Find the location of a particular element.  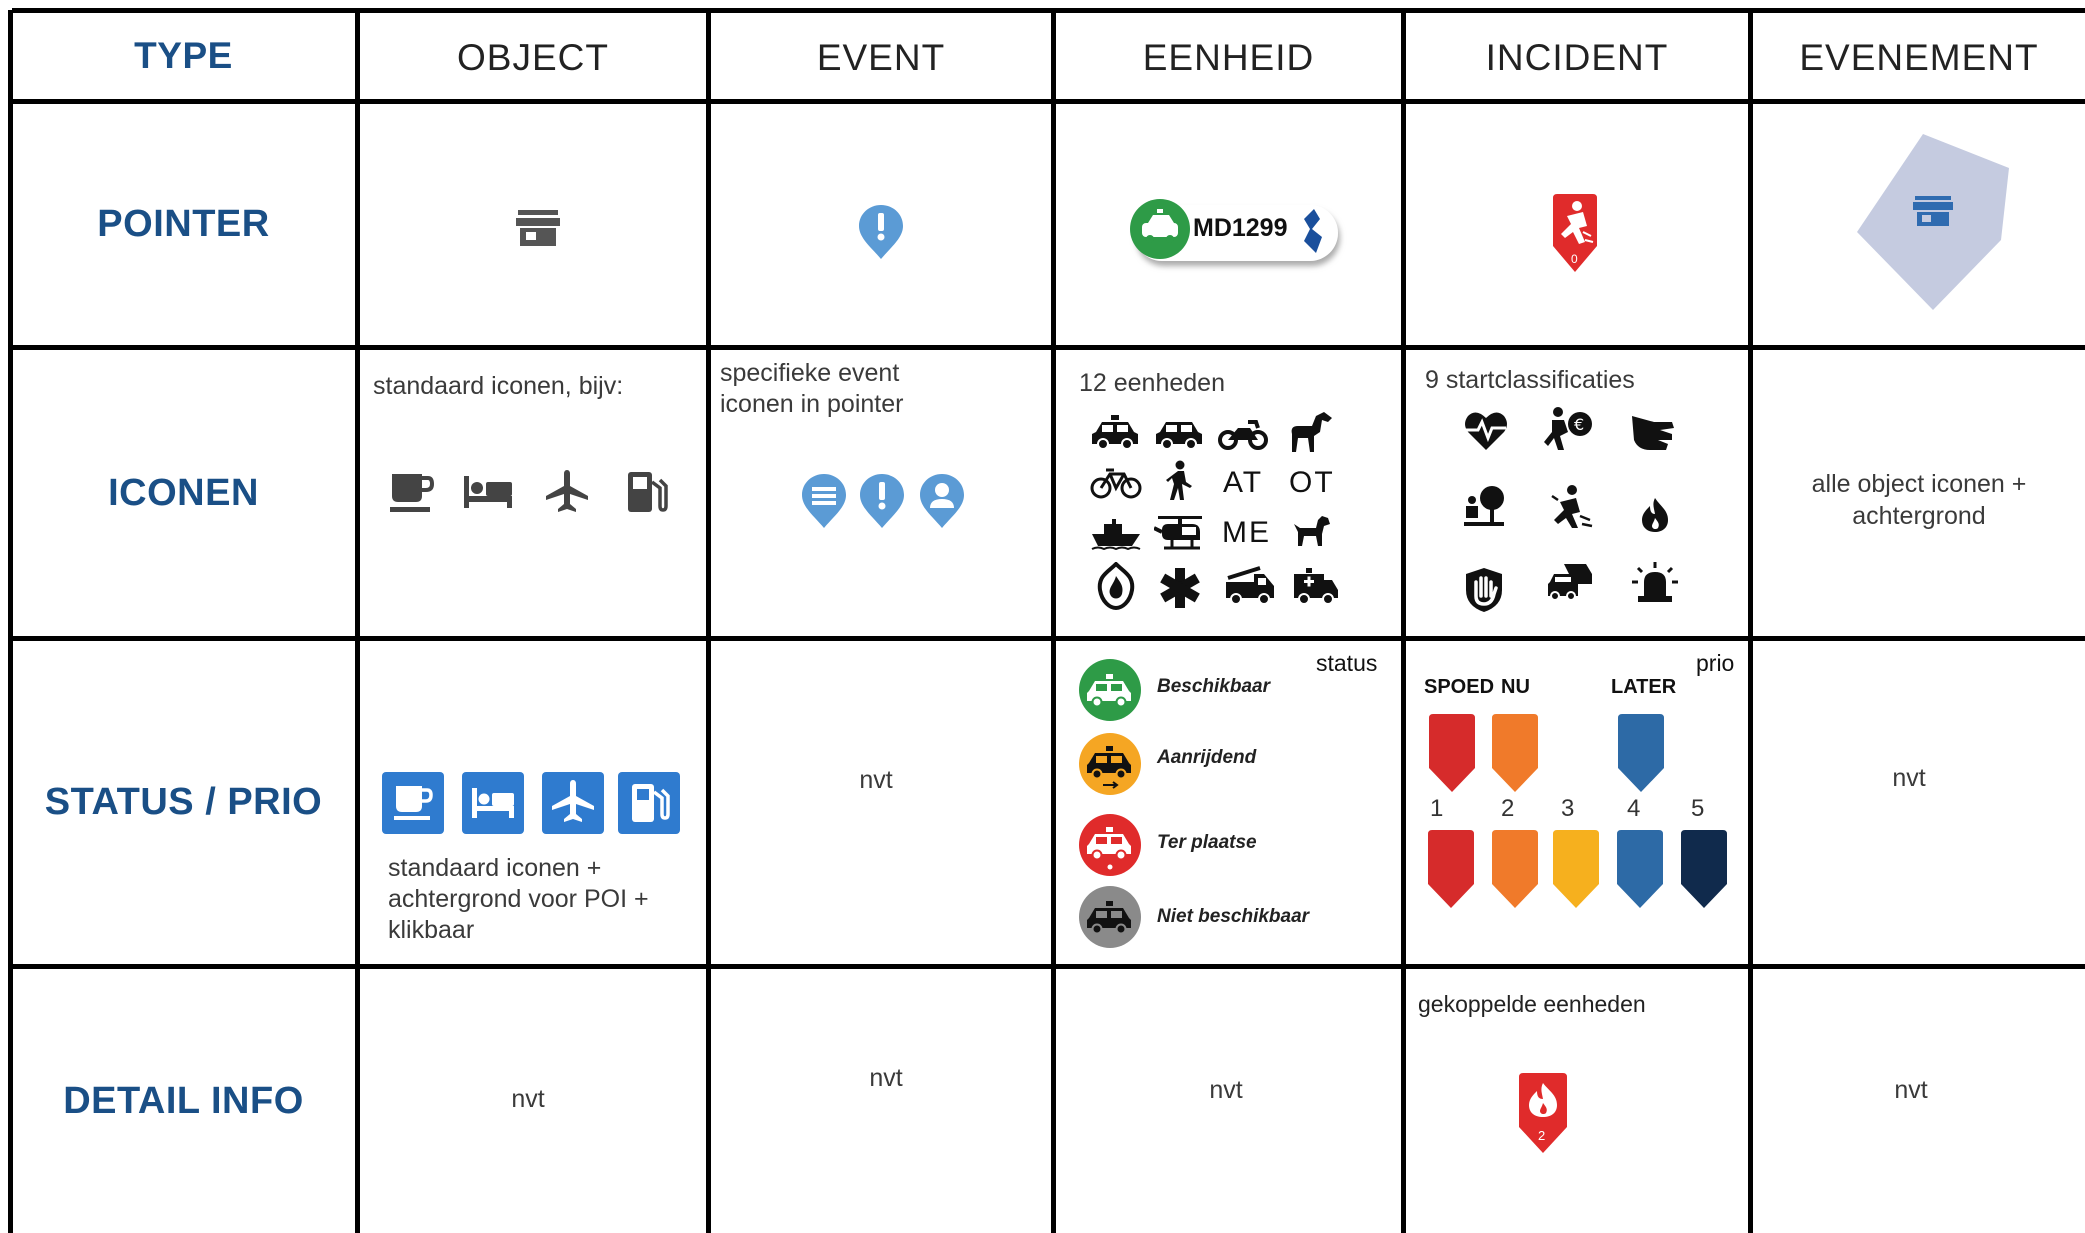

evenement-detail-nvt: nvt is located at coordinates (1911, 1090).